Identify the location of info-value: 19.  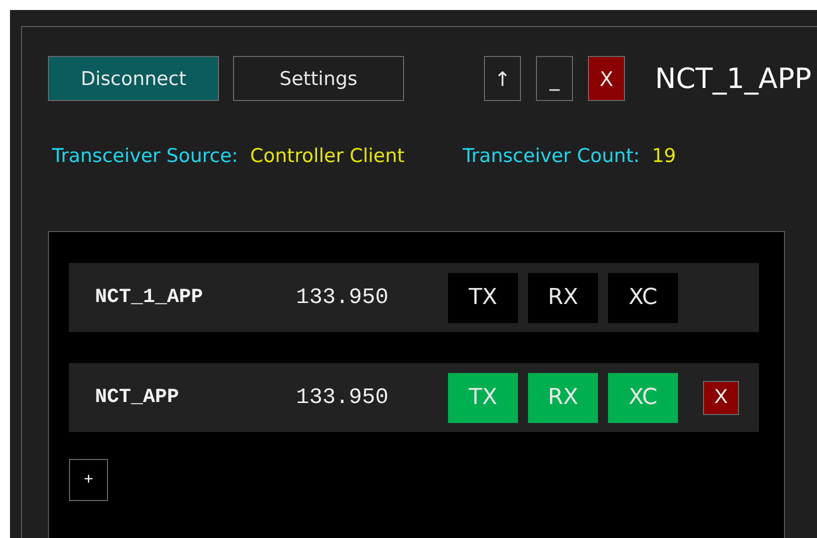
(664, 156).